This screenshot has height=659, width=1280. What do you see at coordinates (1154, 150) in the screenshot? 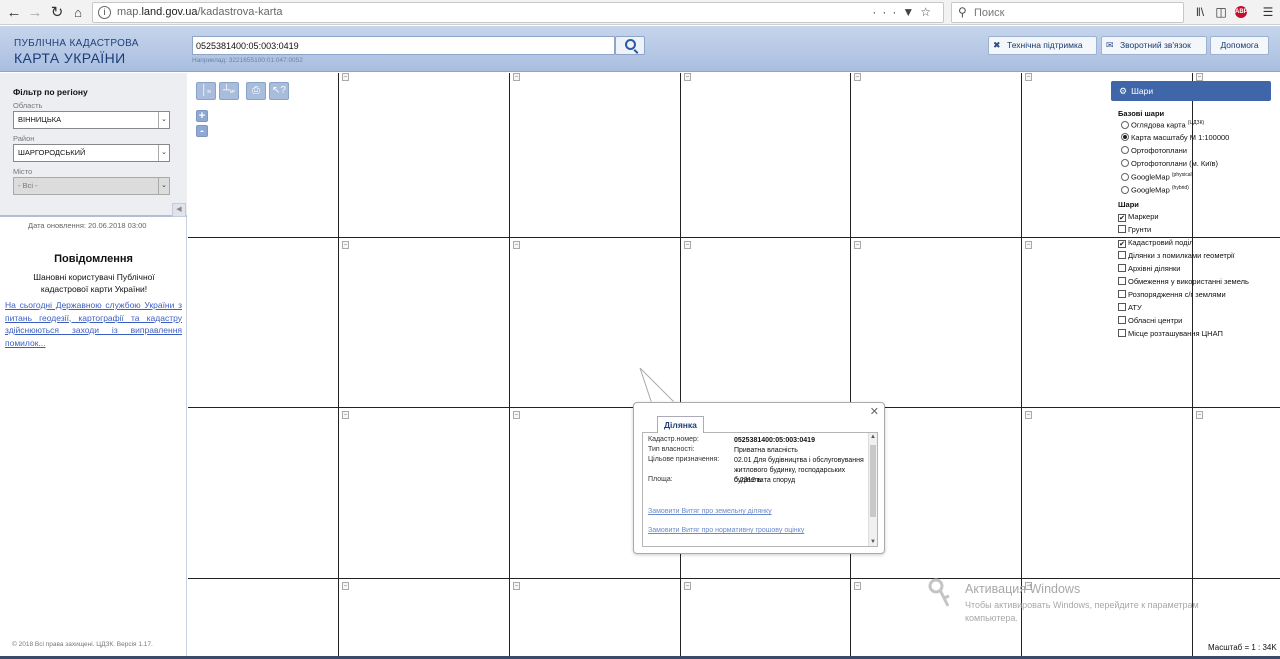
I see `base-layer-option: Ортофотоплани` at bounding box center [1154, 150].